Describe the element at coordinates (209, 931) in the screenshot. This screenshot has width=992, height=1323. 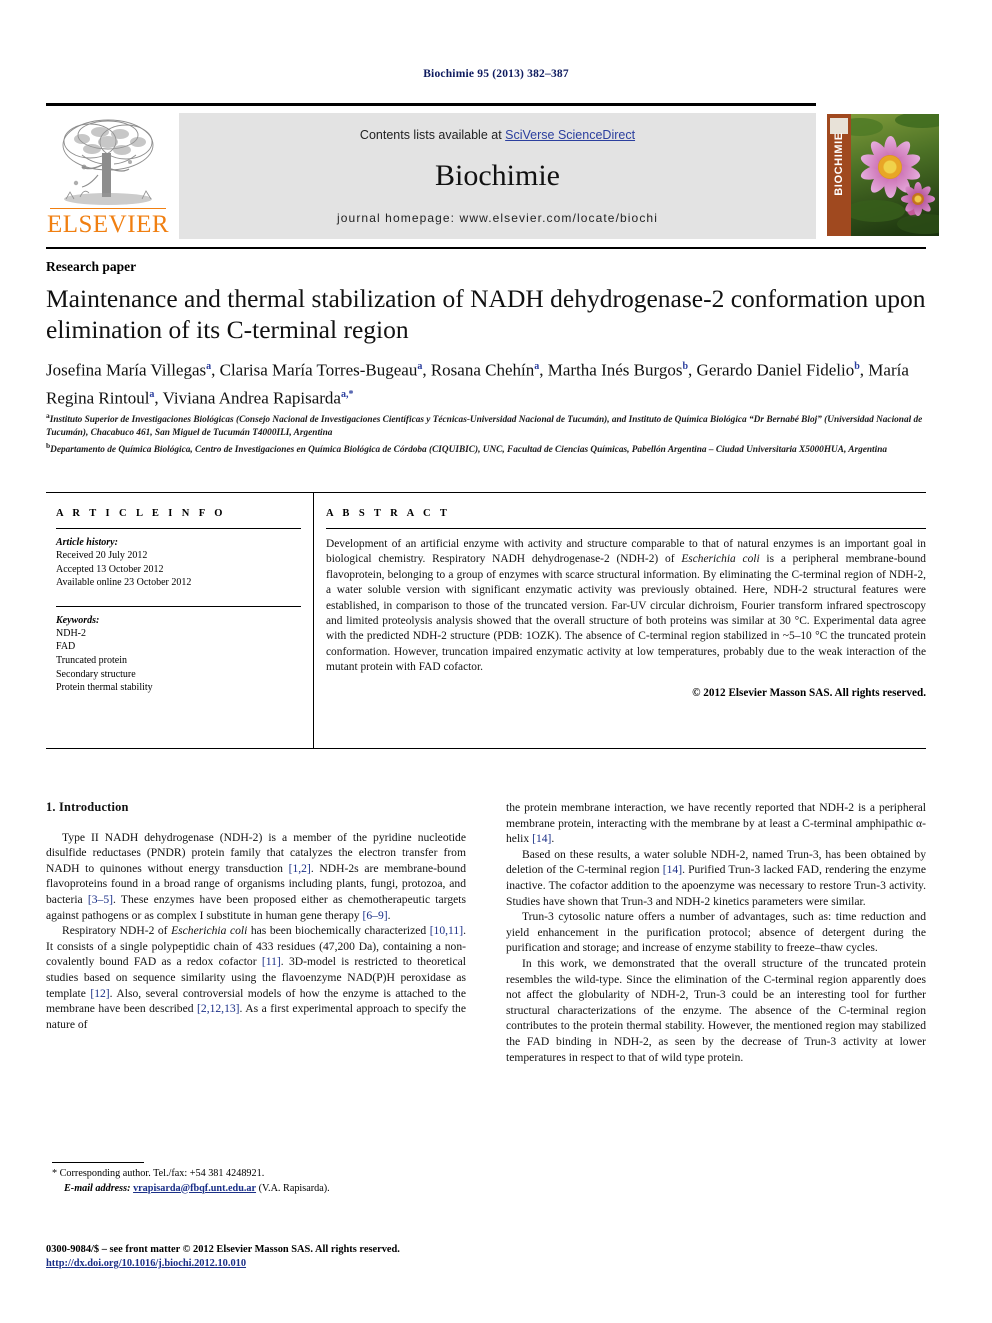
I see `p2-species-name: Escherichia coli` at that location.